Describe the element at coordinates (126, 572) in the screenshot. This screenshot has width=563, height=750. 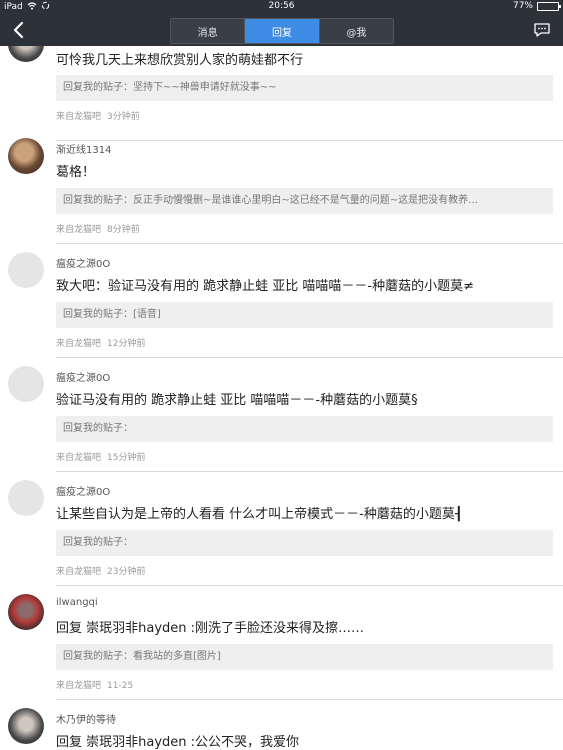
I see `reply-time: 23分钟前` at that location.